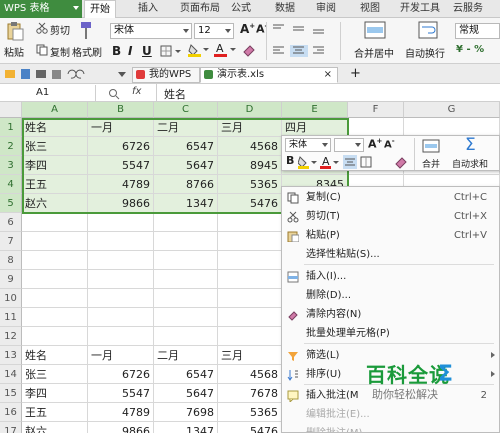 Image resolution: width=500 pixels, height=433 pixels. Describe the element at coordinates (302, 29) in the screenshot. I see `vertical-align-icons` at that location.